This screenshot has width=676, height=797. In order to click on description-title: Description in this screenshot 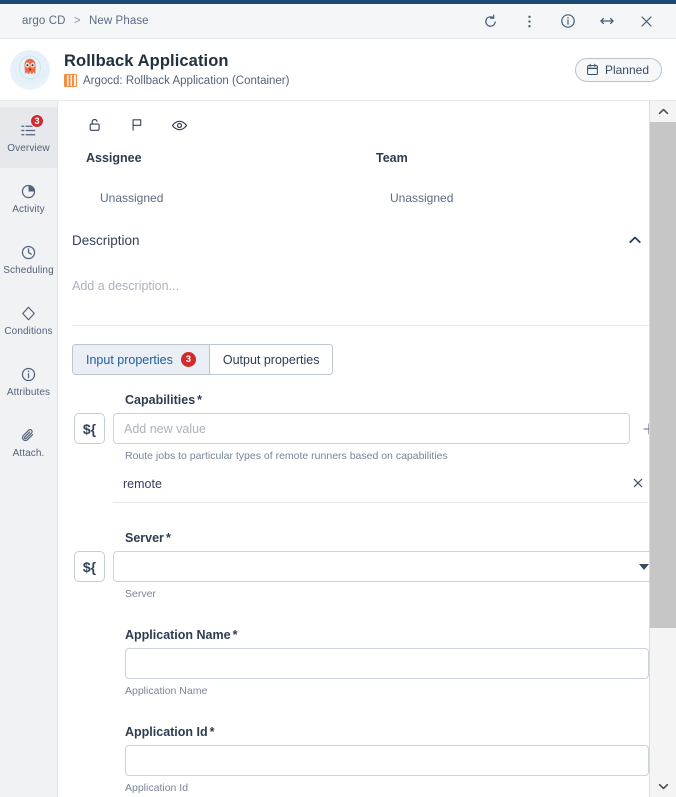, I will do `click(106, 240)`.